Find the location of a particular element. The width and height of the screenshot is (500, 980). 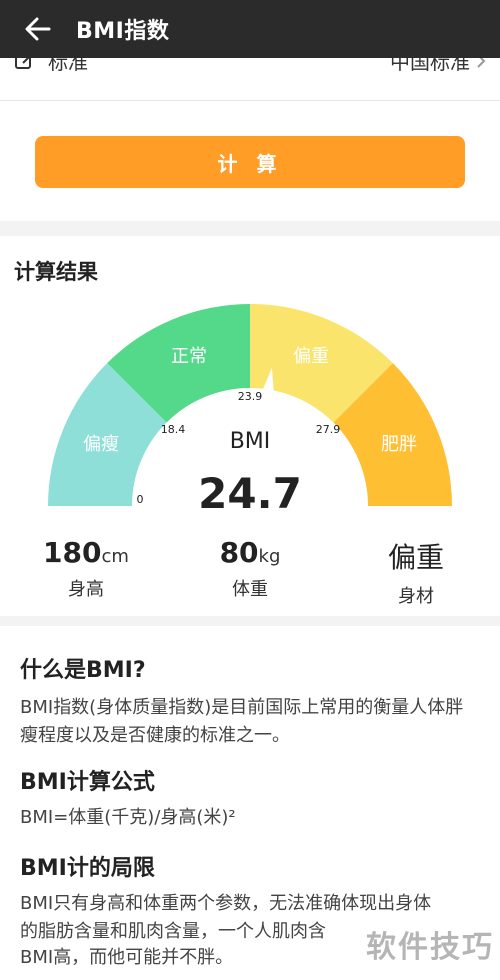

what-is-bmi-title: 什么是BMI? is located at coordinates (83, 670).